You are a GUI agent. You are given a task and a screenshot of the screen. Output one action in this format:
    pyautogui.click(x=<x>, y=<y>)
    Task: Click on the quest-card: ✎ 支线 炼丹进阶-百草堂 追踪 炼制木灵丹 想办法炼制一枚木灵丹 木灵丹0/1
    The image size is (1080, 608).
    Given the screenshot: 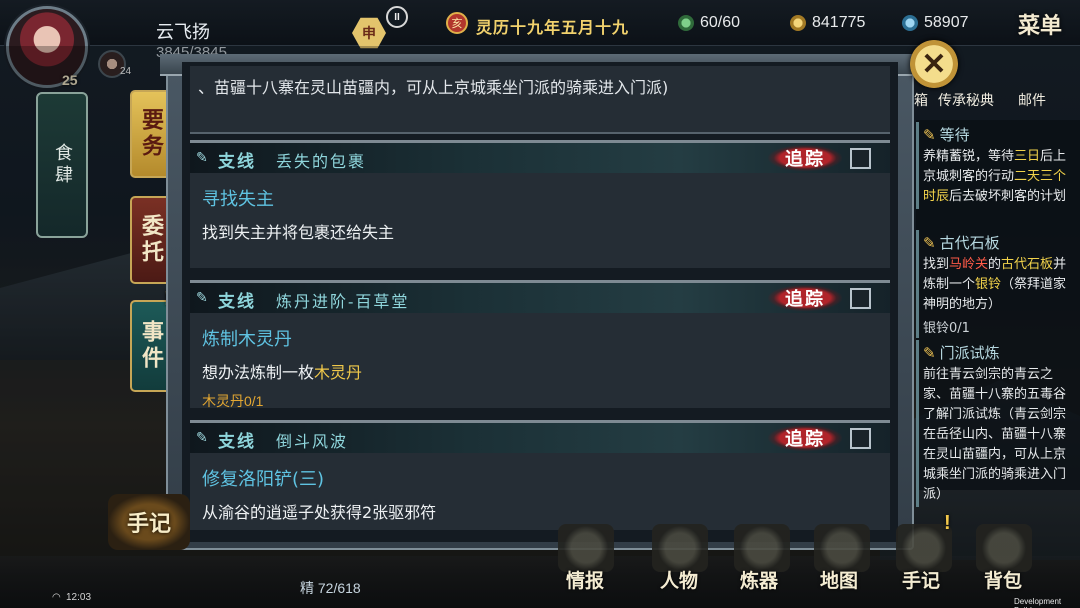 What is the action you would take?
    pyautogui.click(x=540, y=344)
    